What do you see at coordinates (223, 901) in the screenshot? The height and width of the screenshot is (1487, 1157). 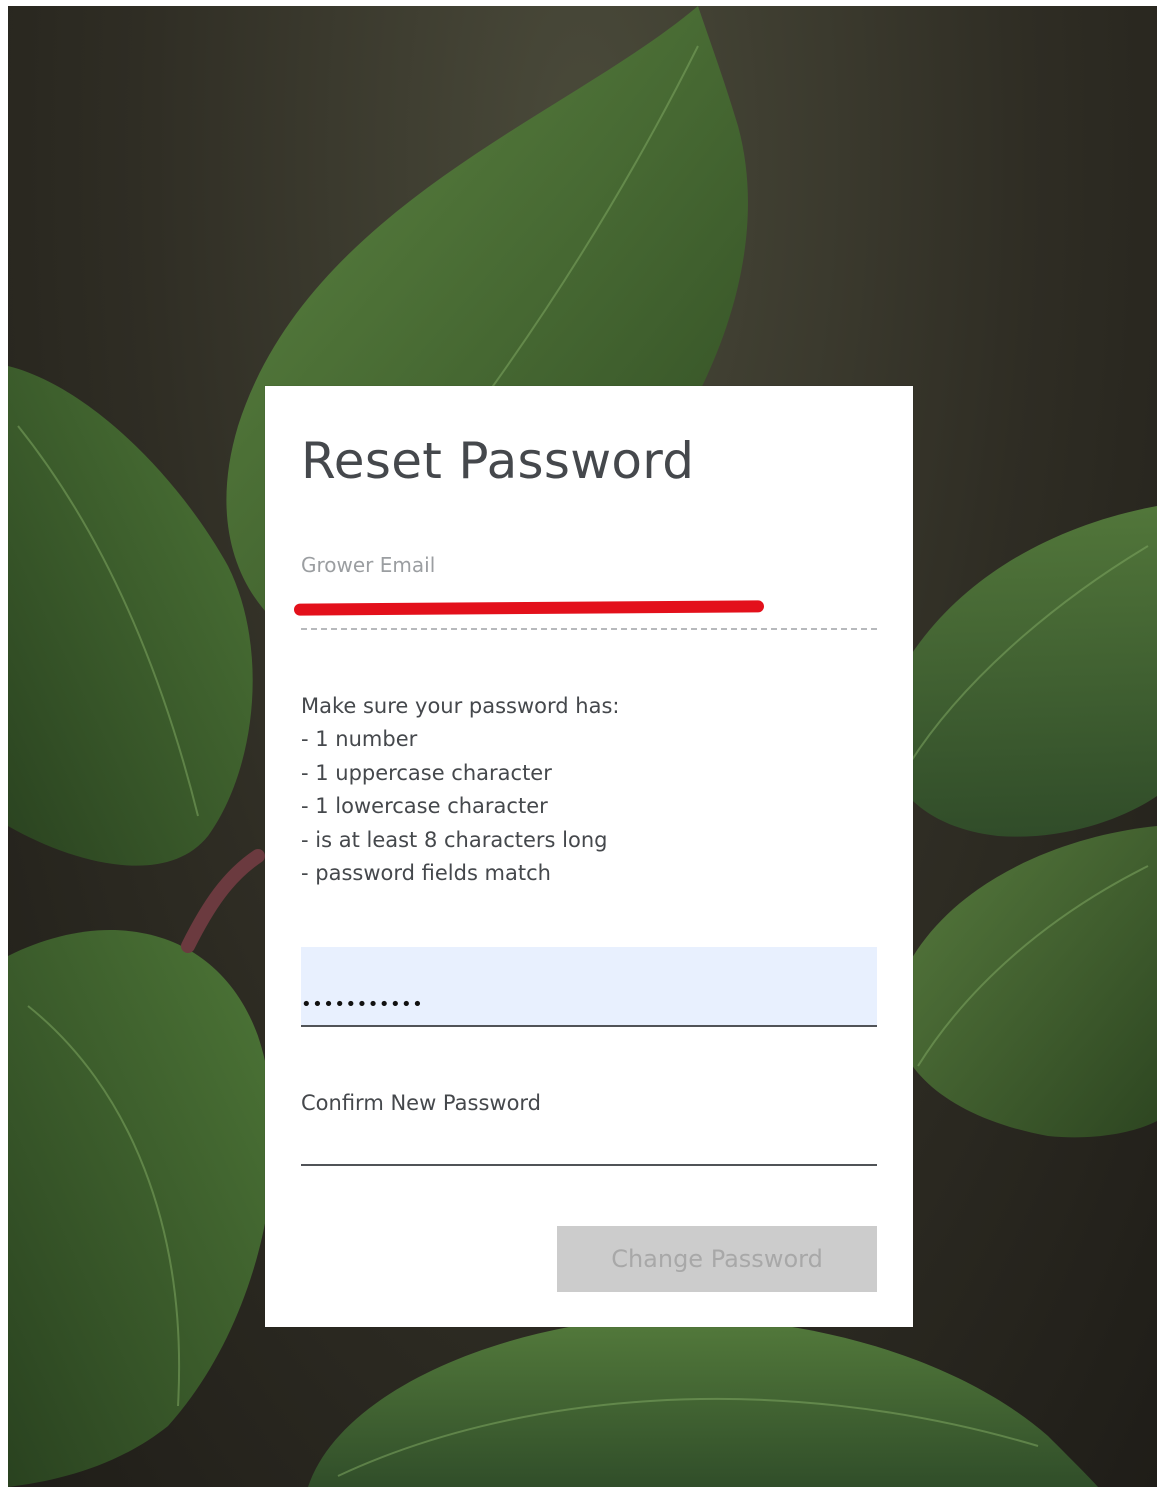 I see `leaf-stem` at bounding box center [223, 901].